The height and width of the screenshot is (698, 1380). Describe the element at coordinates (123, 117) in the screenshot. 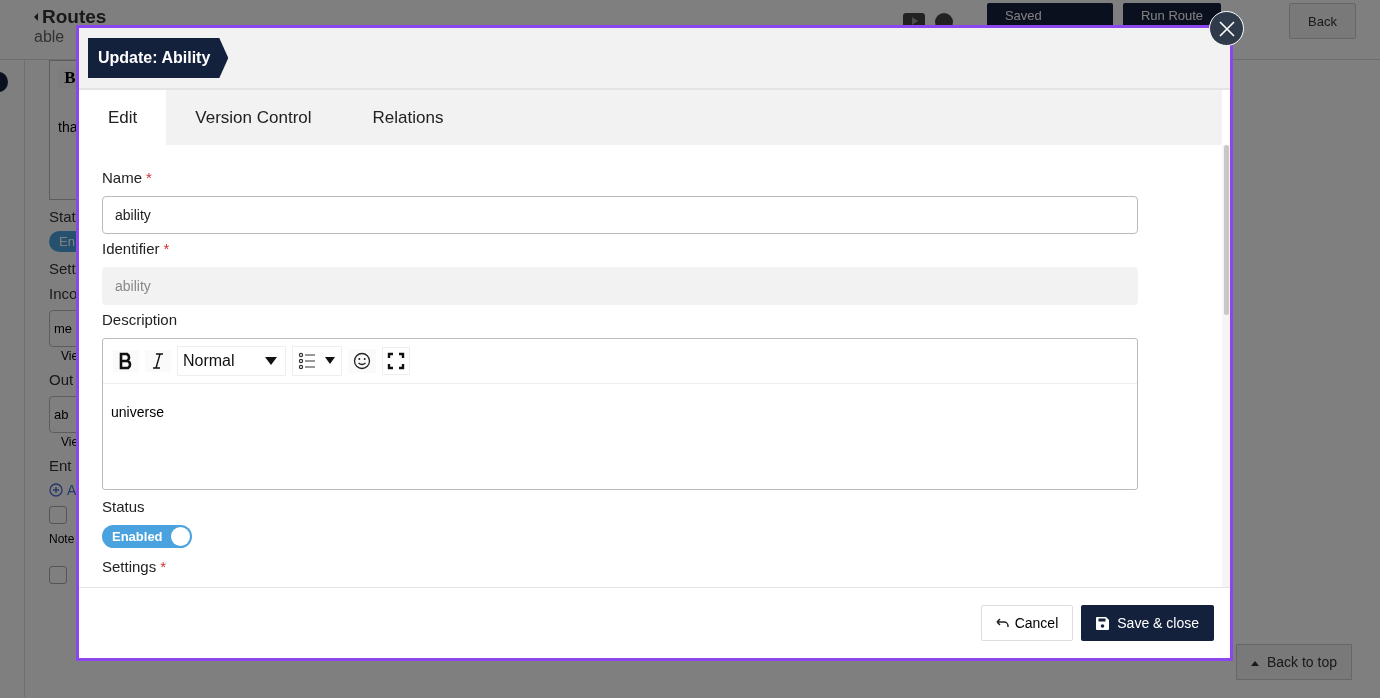

I see `tab: Edit` at that location.